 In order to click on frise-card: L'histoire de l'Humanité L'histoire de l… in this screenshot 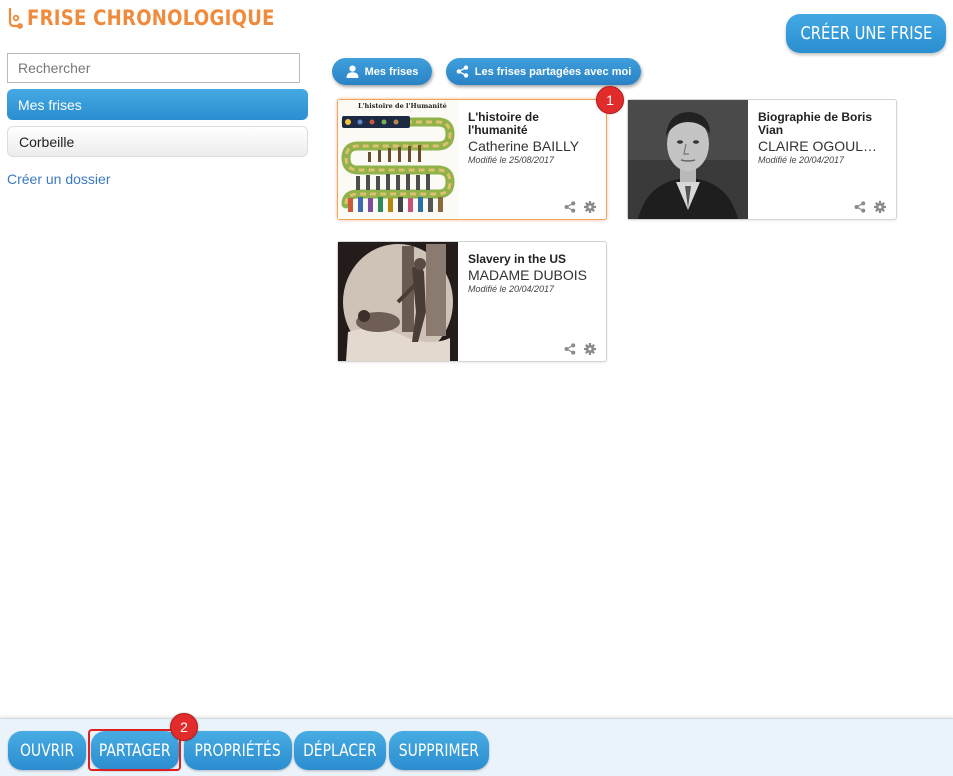, I will do `click(472, 159)`.